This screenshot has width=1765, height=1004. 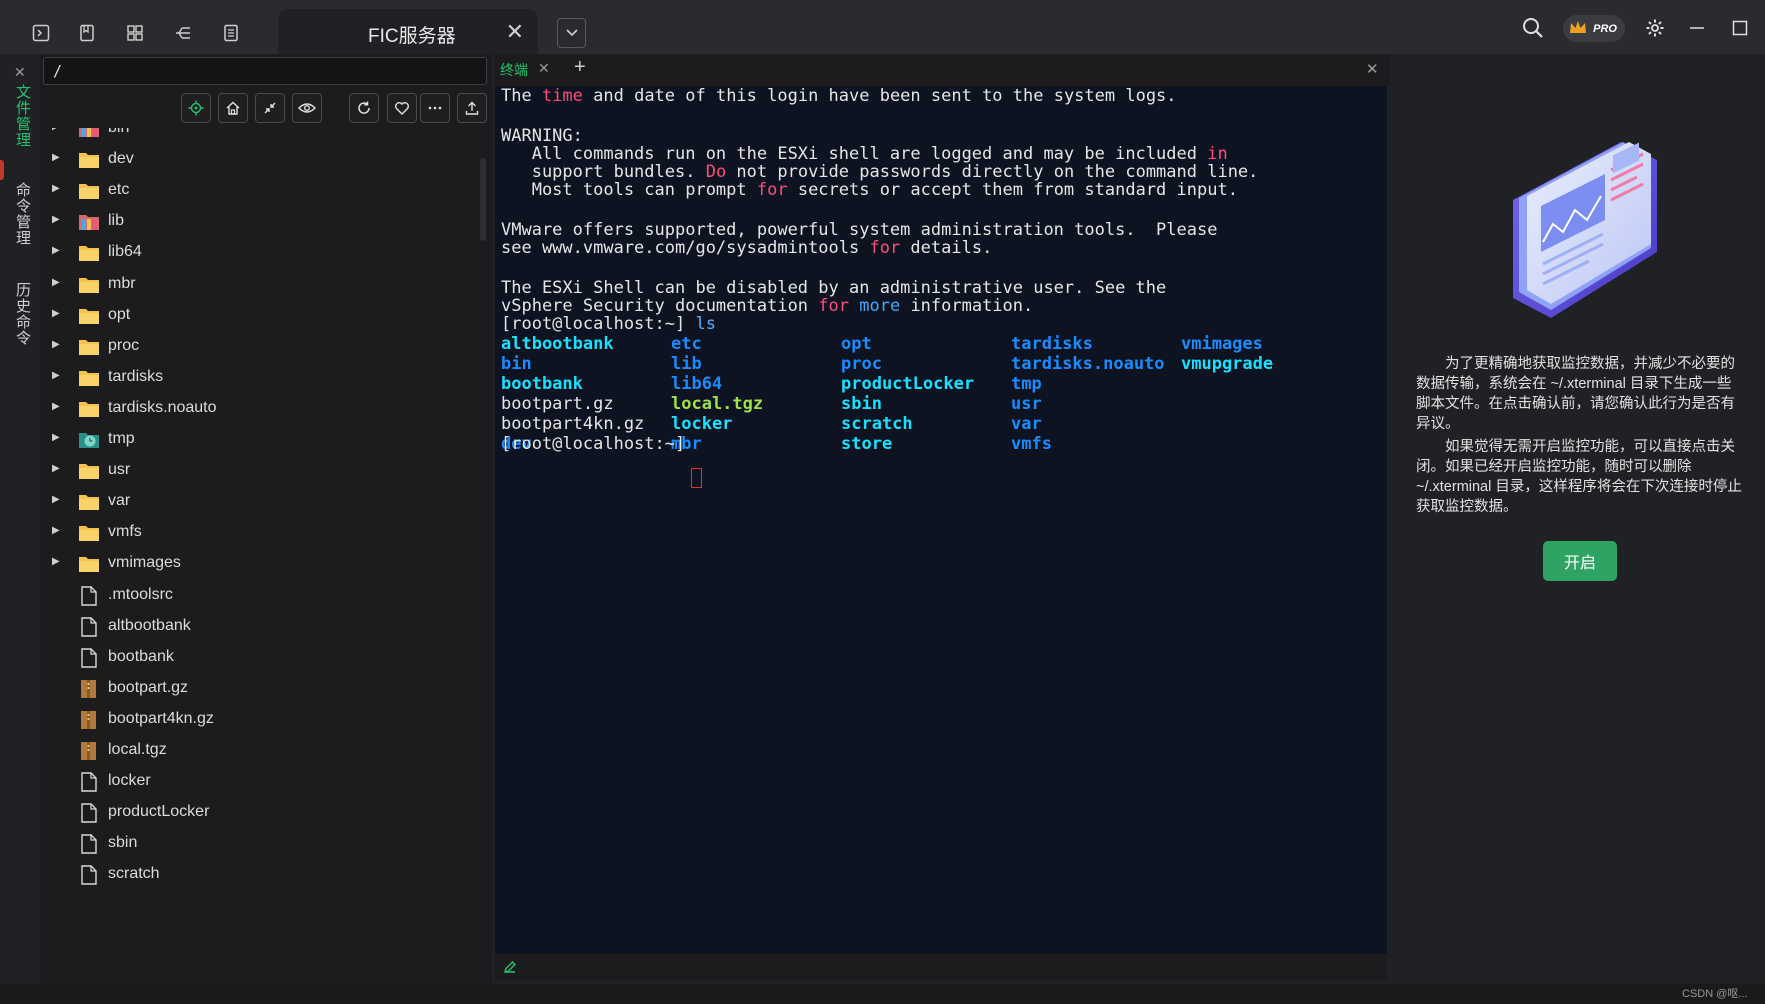 I want to click on tab-server: FIC服务器 ✕, so click(x=408, y=31).